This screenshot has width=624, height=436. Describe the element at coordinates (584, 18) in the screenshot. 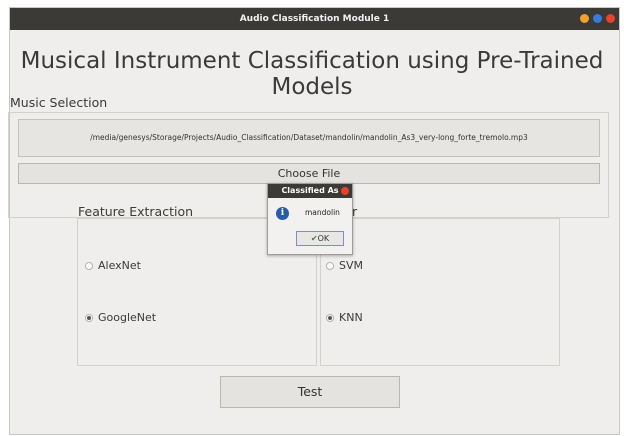

I see `minimize-dot-icon` at that location.